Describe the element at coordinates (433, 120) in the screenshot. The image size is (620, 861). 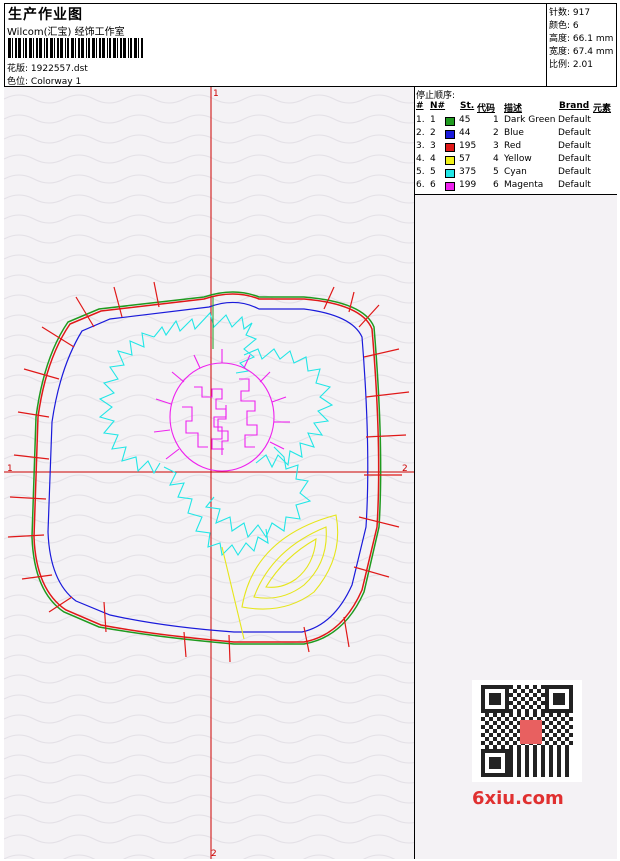
I see `cell-needle: 1` at that location.